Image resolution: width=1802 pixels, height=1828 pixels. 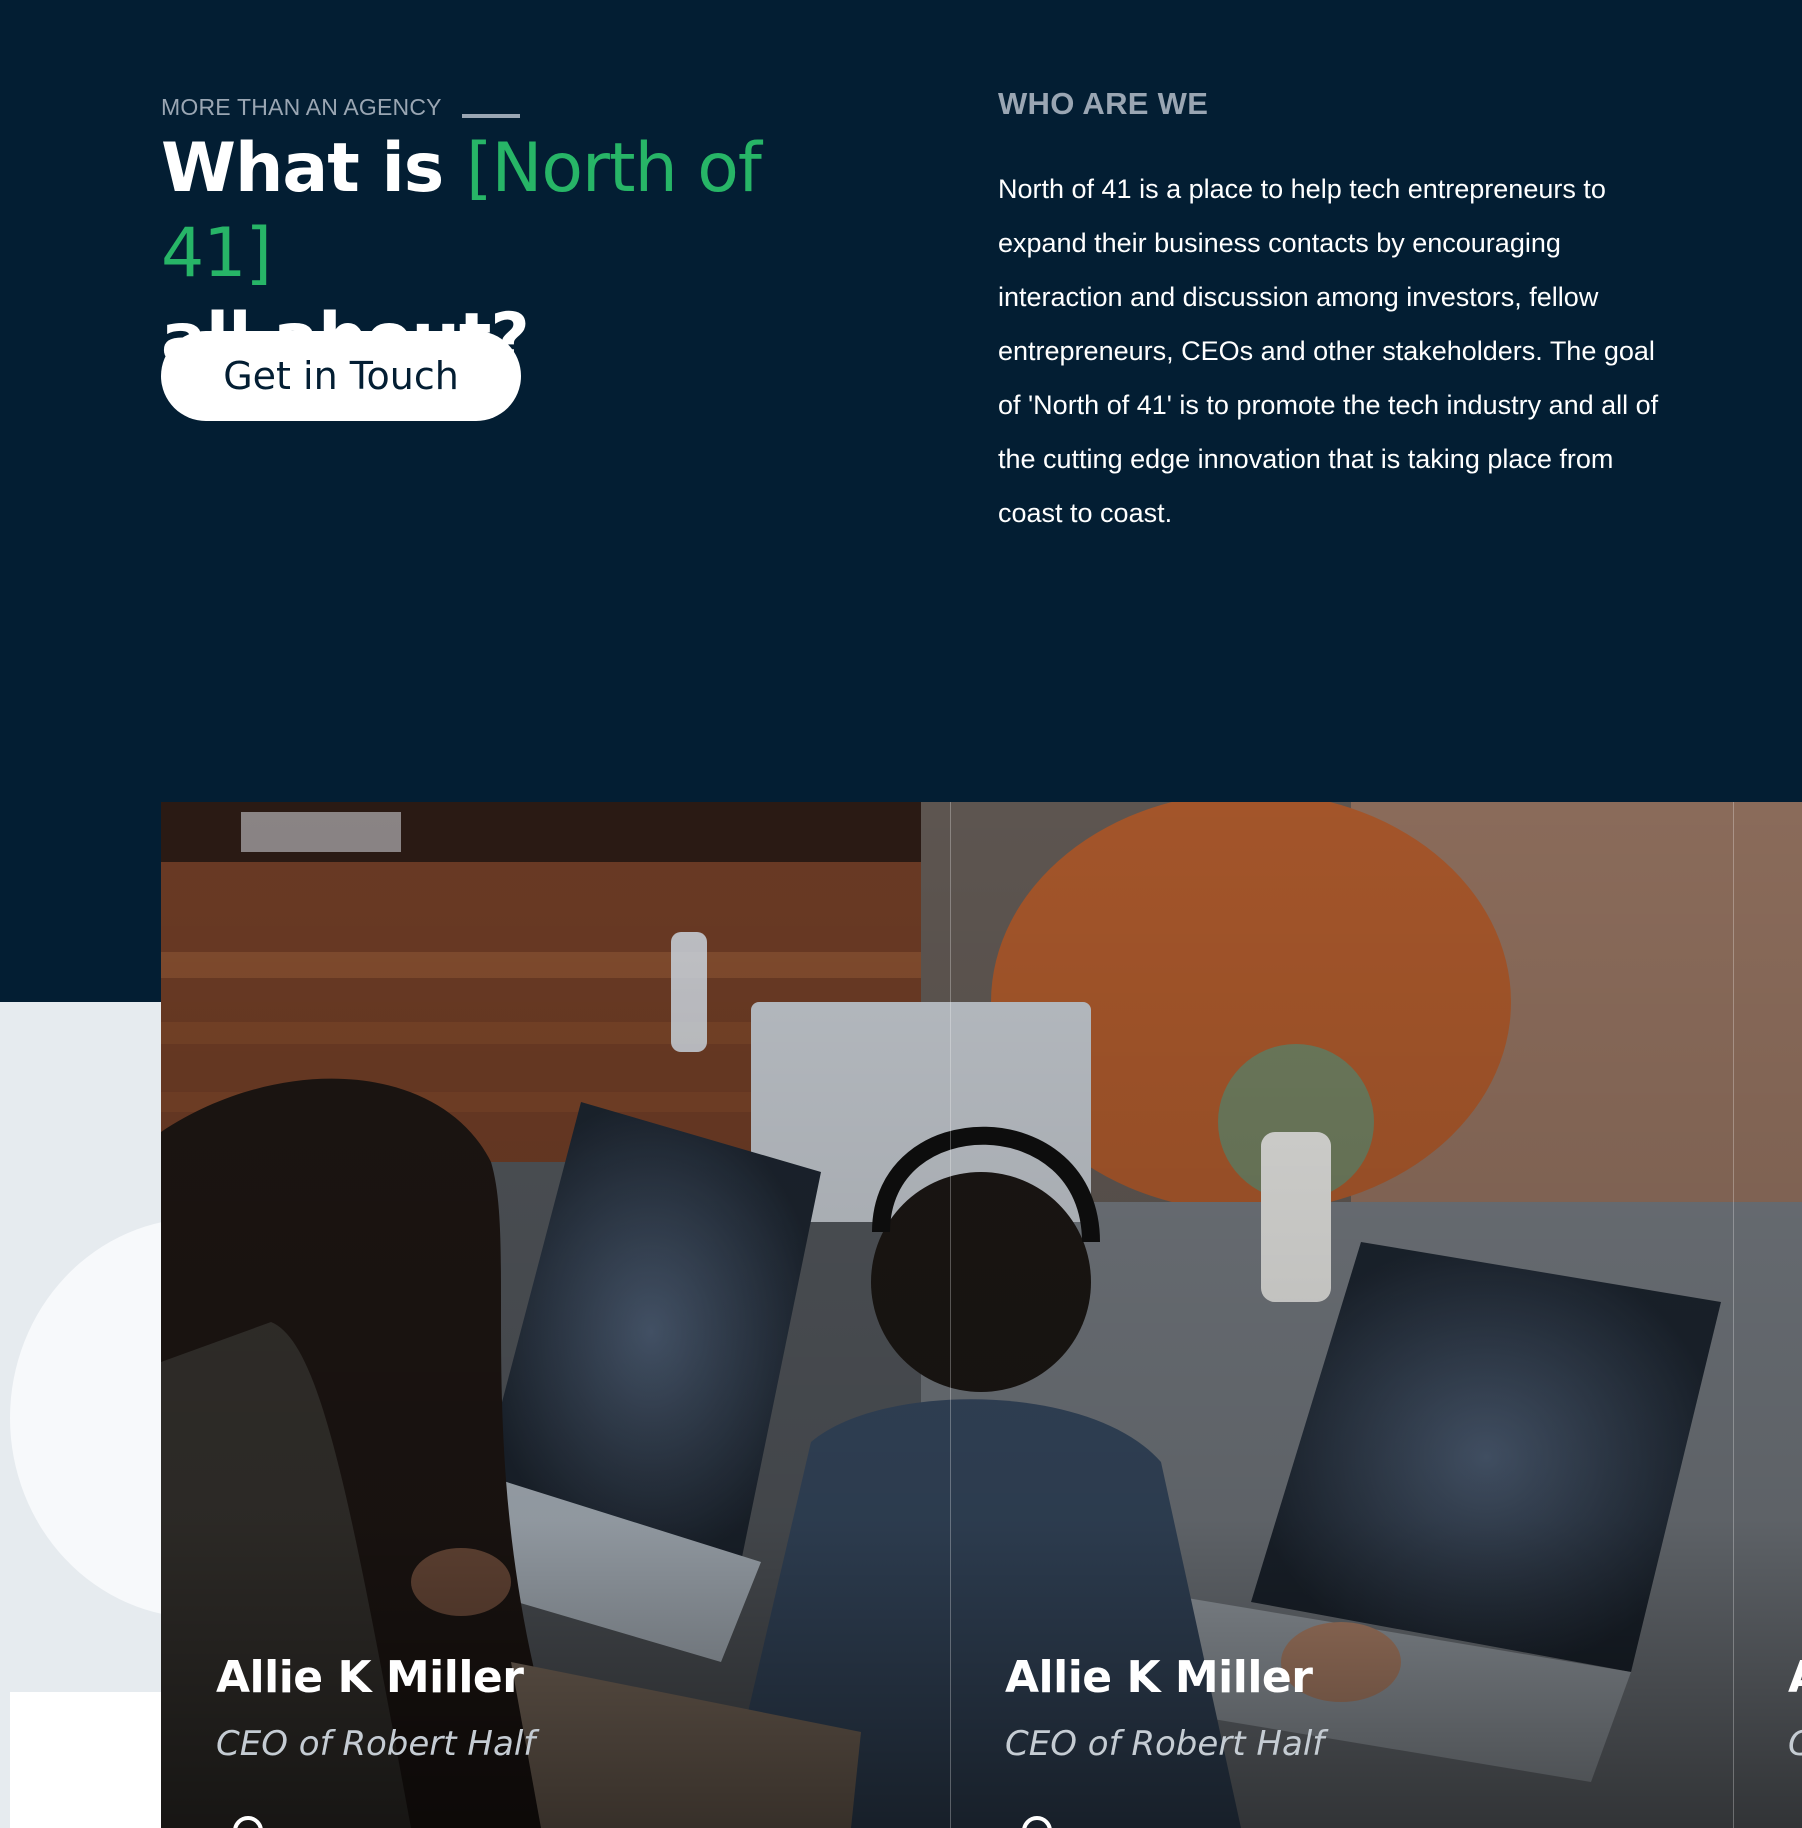 What do you see at coordinates (1767, 1315) in the screenshot?
I see `team-card: A C` at bounding box center [1767, 1315].